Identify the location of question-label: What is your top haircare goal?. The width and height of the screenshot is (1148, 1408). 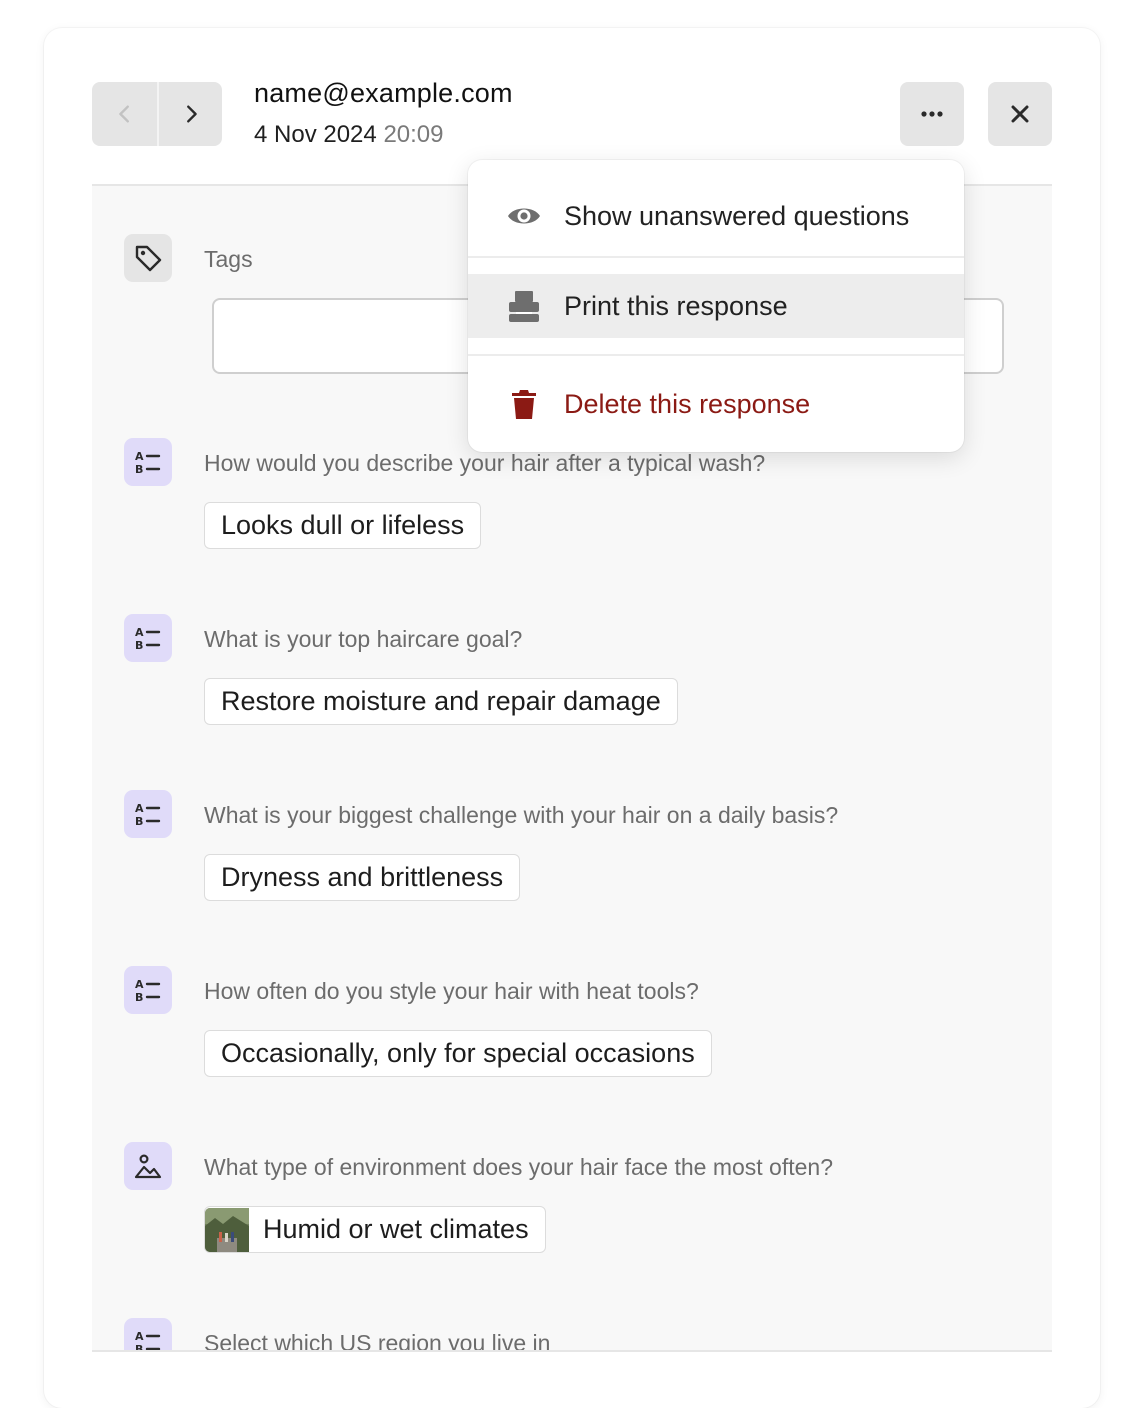
(363, 639).